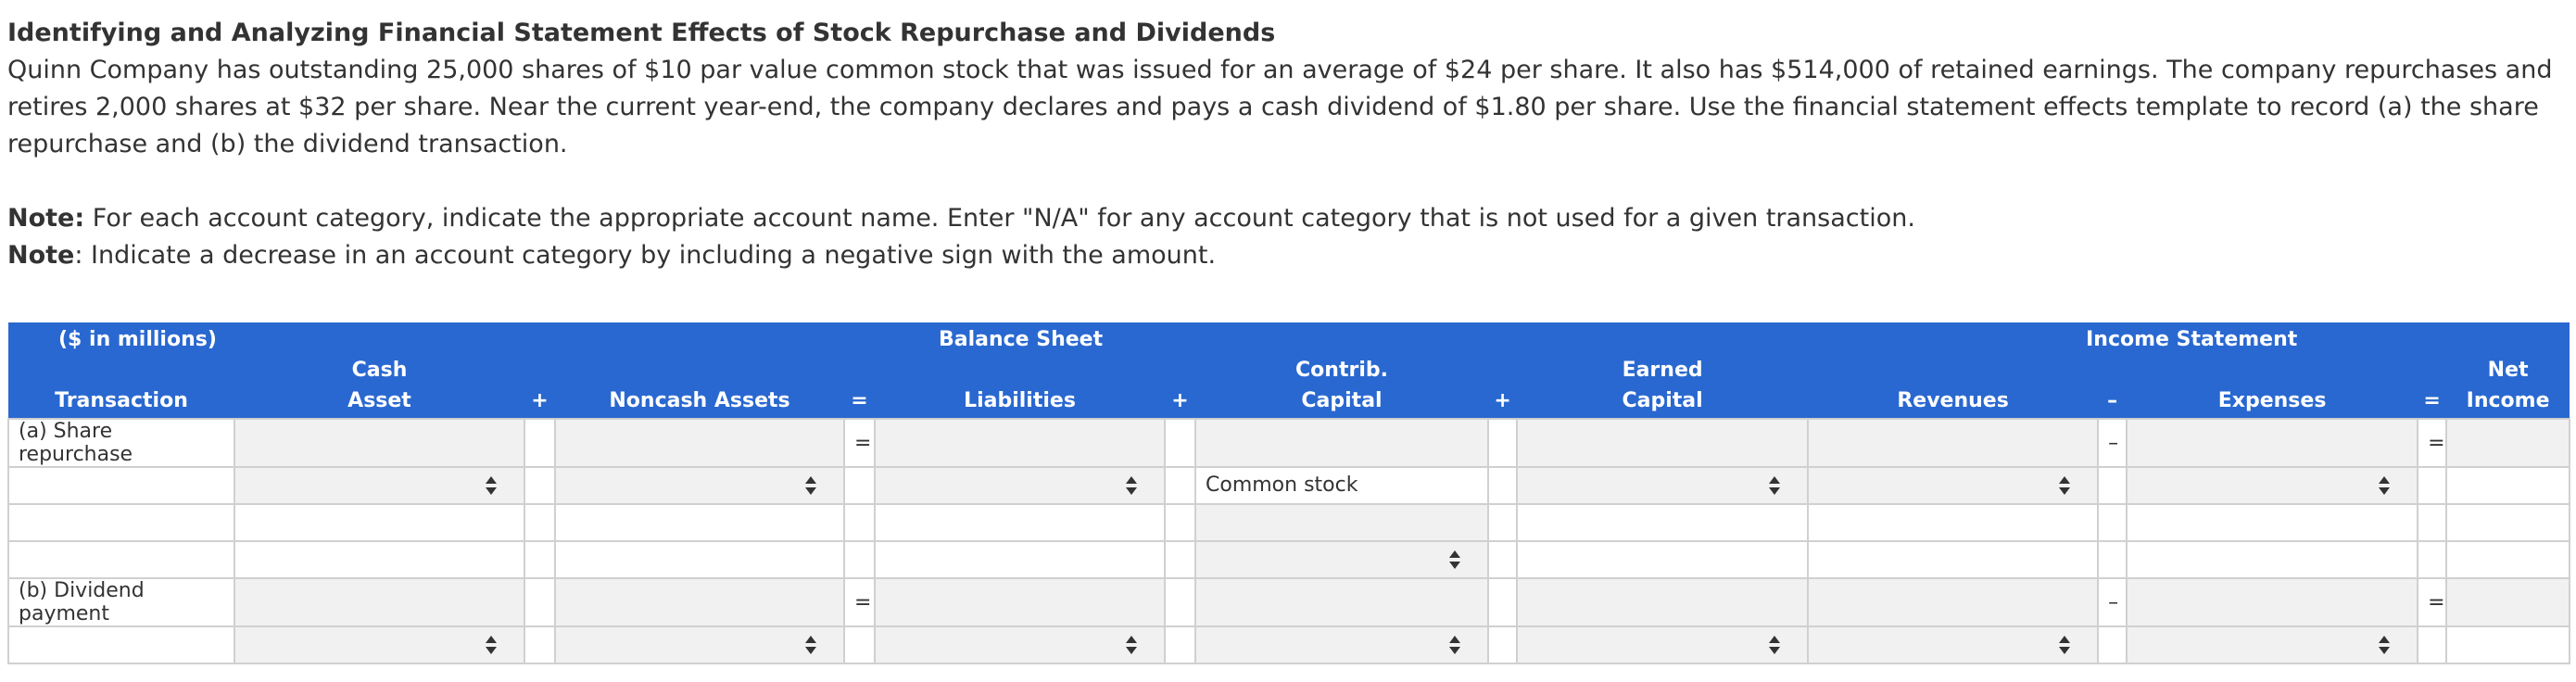  Describe the element at coordinates (121, 602) in the screenshot. I see `transaction-label-b: (b) Dividend payment` at that location.